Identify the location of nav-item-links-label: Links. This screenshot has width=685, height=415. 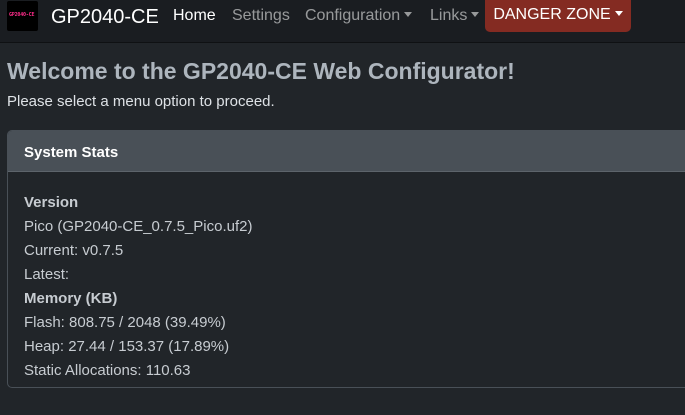
(449, 15).